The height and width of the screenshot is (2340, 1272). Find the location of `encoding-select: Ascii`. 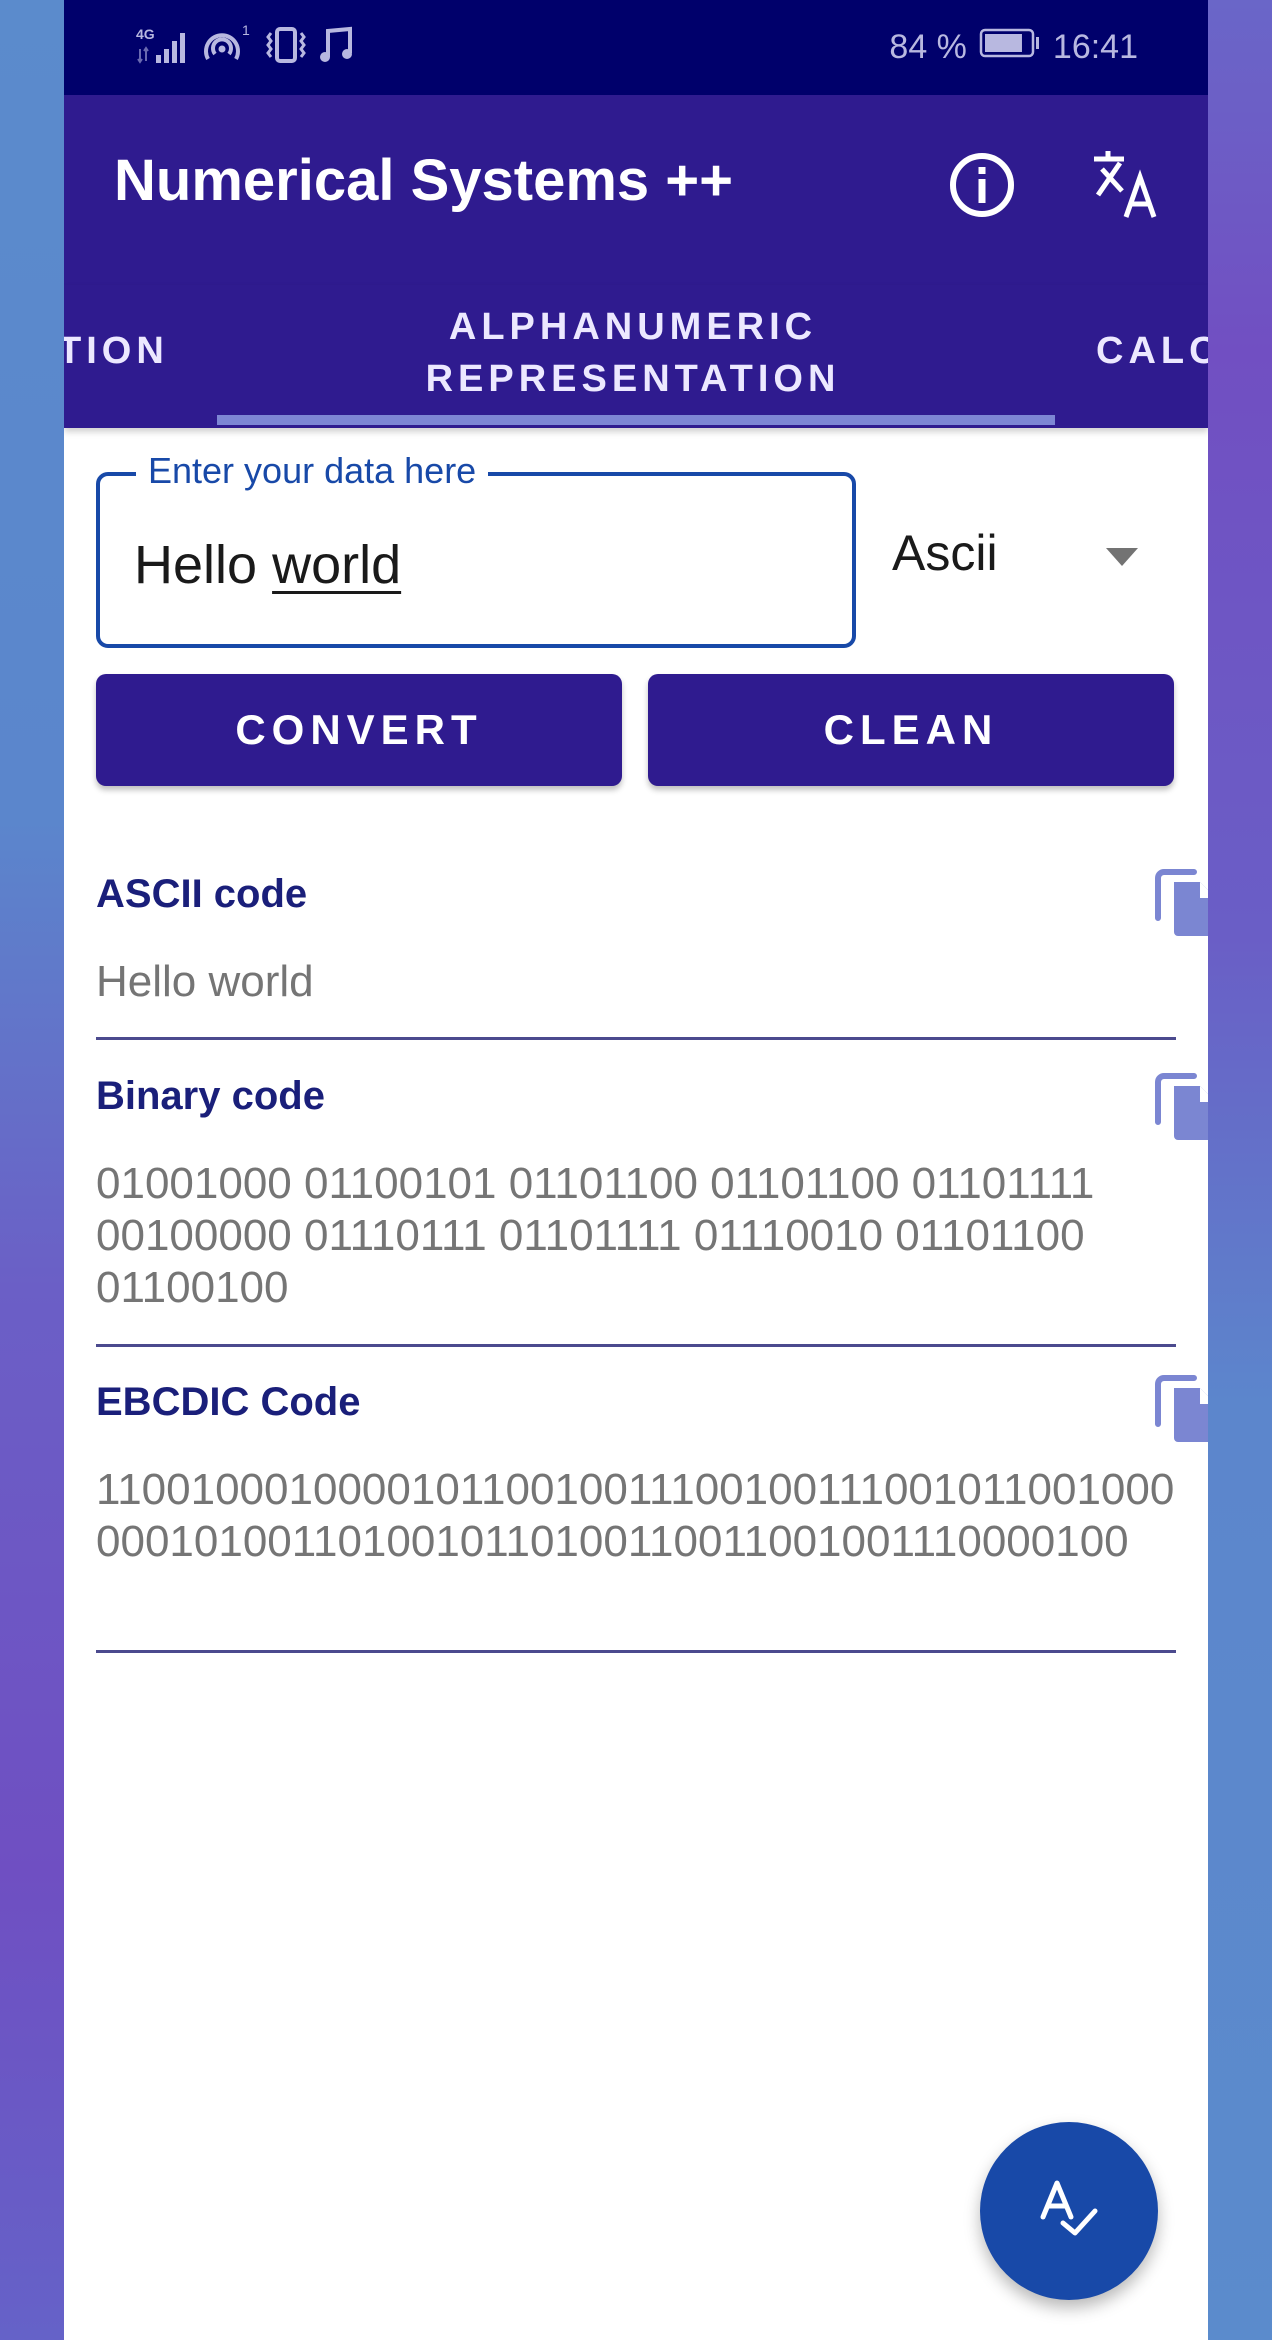

encoding-select: Ascii is located at coordinates (1037, 560).